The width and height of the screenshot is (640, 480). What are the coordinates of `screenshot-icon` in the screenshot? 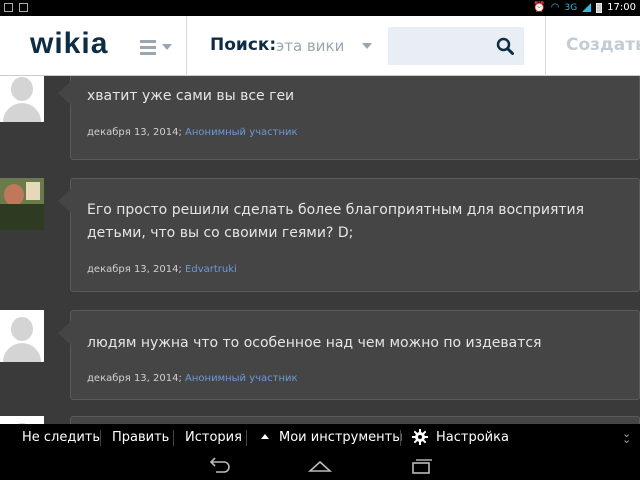 It's located at (23, 7).